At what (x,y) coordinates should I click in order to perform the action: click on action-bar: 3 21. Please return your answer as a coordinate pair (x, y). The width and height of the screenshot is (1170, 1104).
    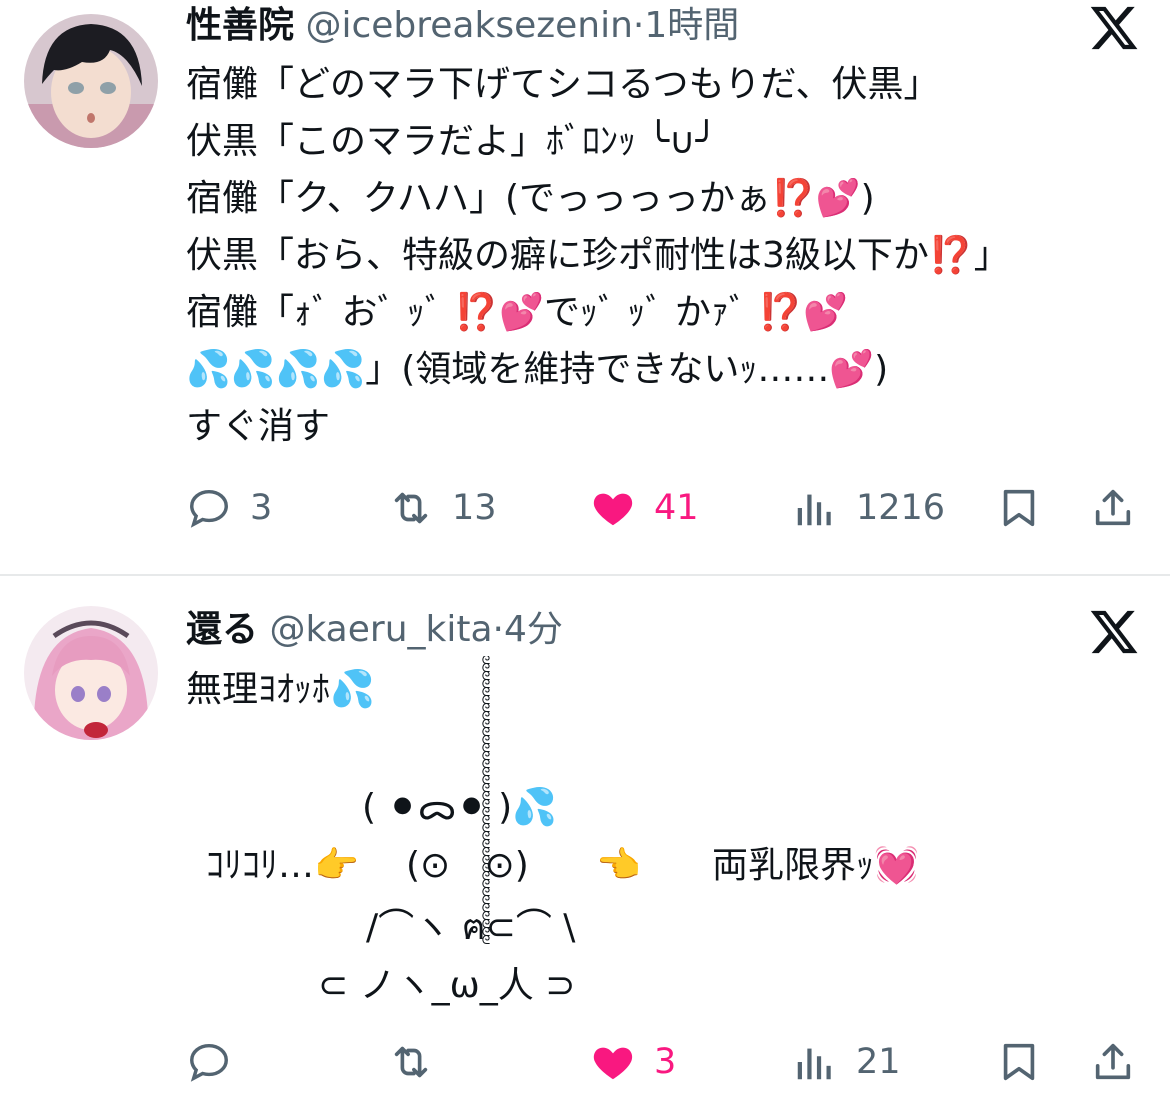
    Looking at the image, I should click on (585, 1062).